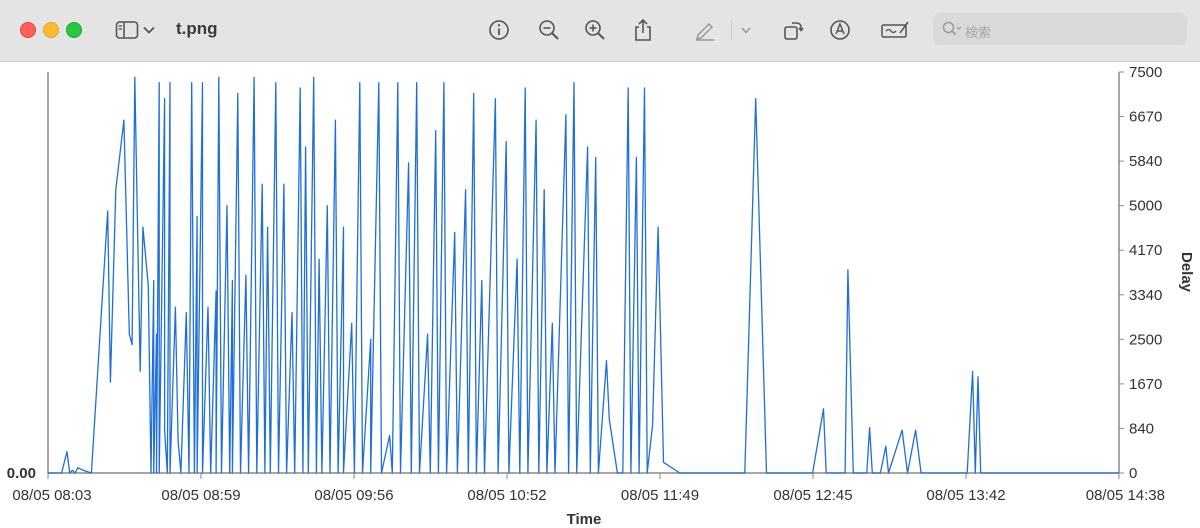 The width and height of the screenshot is (1200, 528). Describe the element at coordinates (1145, 250) in the screenshot. I see `y-tick-label: 4170` at that location.